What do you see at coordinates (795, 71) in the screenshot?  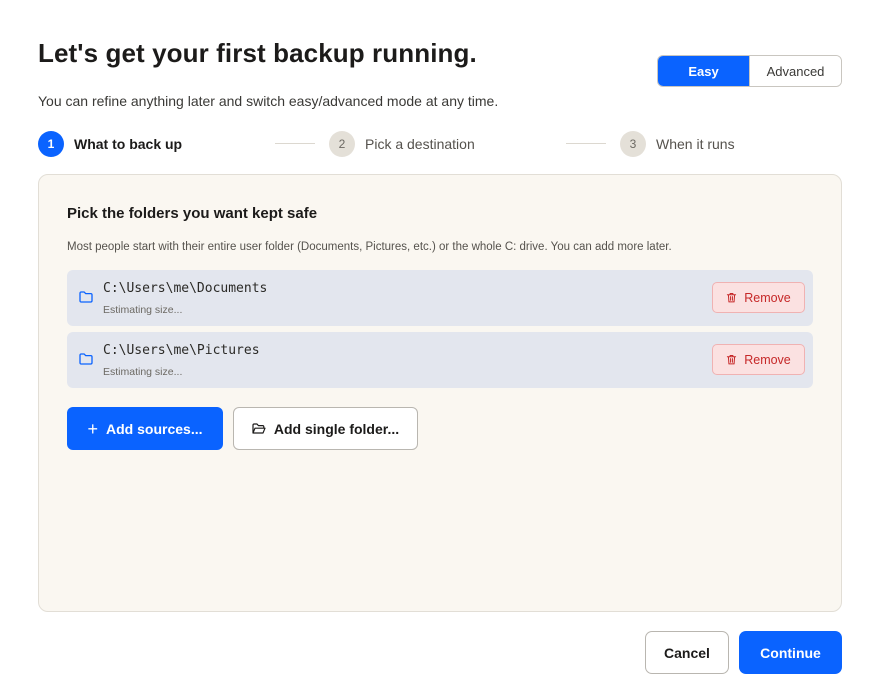 I see `advanced-mode-button: Advanced` at bounding box center [795, 71].